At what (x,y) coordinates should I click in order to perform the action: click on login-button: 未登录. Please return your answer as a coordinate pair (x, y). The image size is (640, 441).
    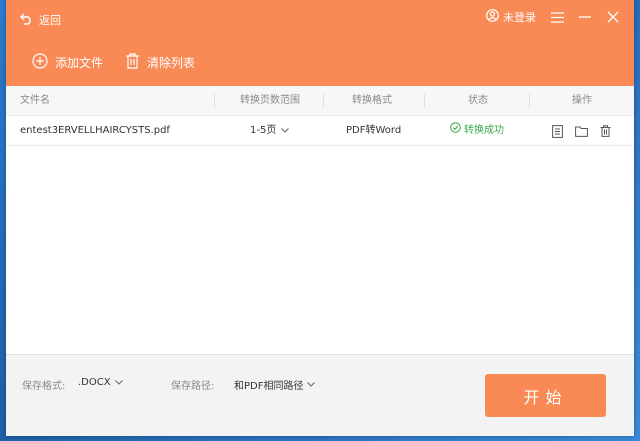
    Looking at the image, I should click on (511, 17).